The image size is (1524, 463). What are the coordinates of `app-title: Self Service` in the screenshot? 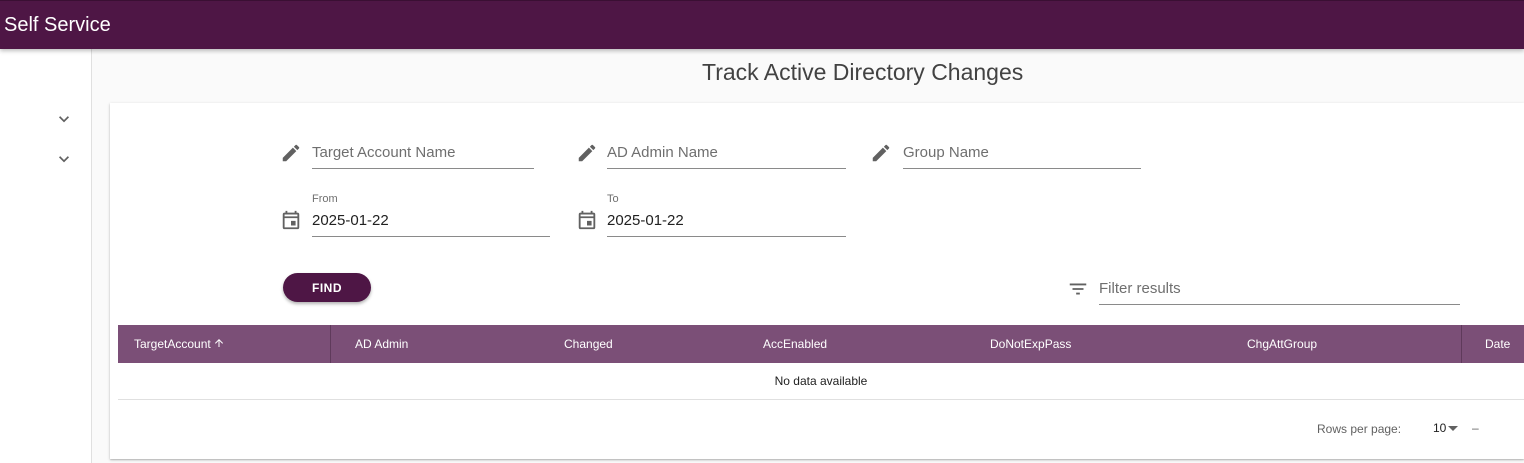 It's located at (57, 25).